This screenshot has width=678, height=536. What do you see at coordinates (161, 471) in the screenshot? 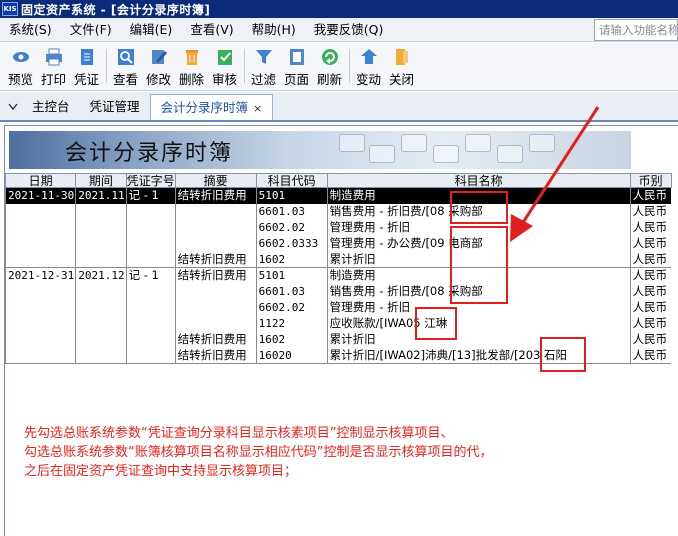
I see `annotation-note-line-3: 之后在固定资产凭证查询中支持显示核算项目；` at bounding box center [161, 471].